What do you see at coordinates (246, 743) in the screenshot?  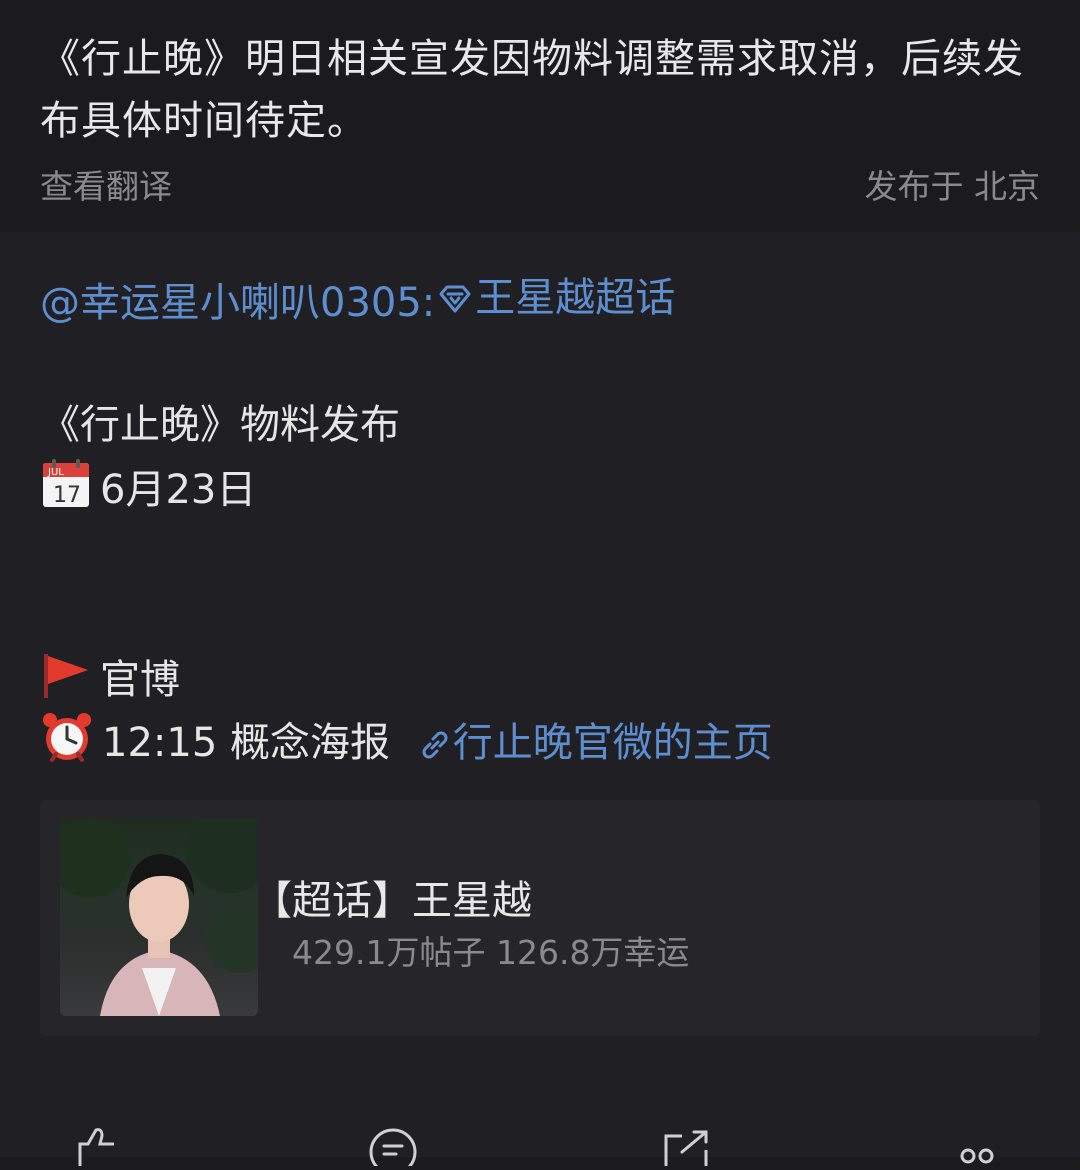 I see `time-text: 12:15 概念海报` at bounding box center [246, 743].